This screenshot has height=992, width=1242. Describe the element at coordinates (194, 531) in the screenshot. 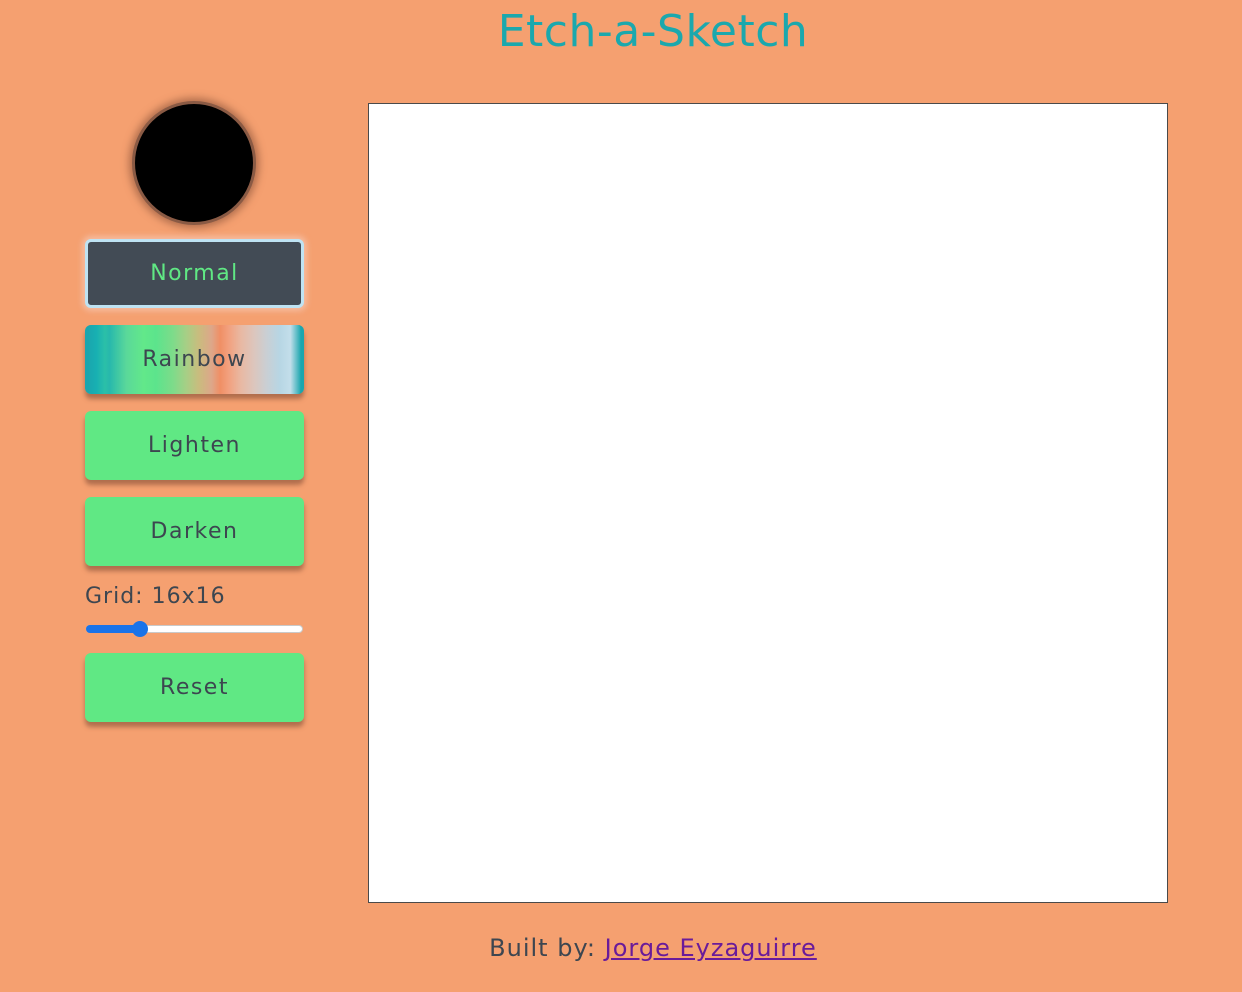

I see `darken-mode-button: Darken` at that location.